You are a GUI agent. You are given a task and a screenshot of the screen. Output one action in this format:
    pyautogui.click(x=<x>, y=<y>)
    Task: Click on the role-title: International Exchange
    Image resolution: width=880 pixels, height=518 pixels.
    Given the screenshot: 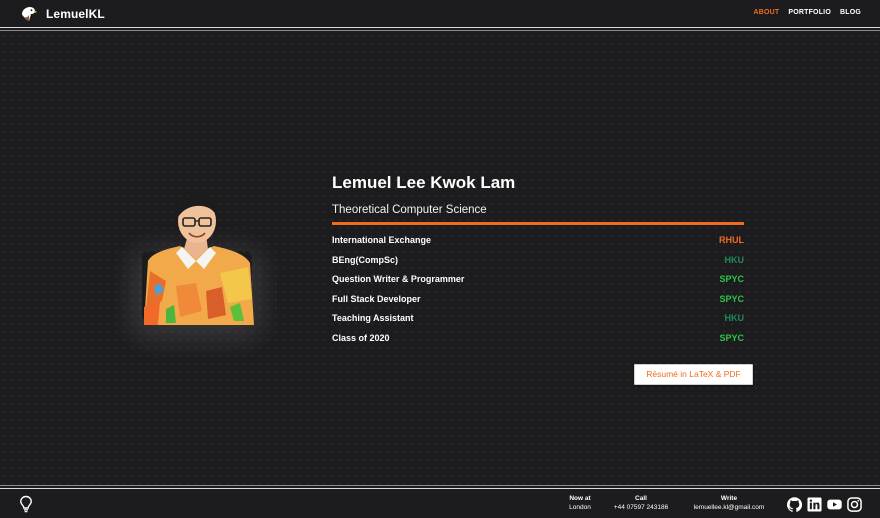 What is the action you would take?
    pyautogui.click(x=382, y=240)
    